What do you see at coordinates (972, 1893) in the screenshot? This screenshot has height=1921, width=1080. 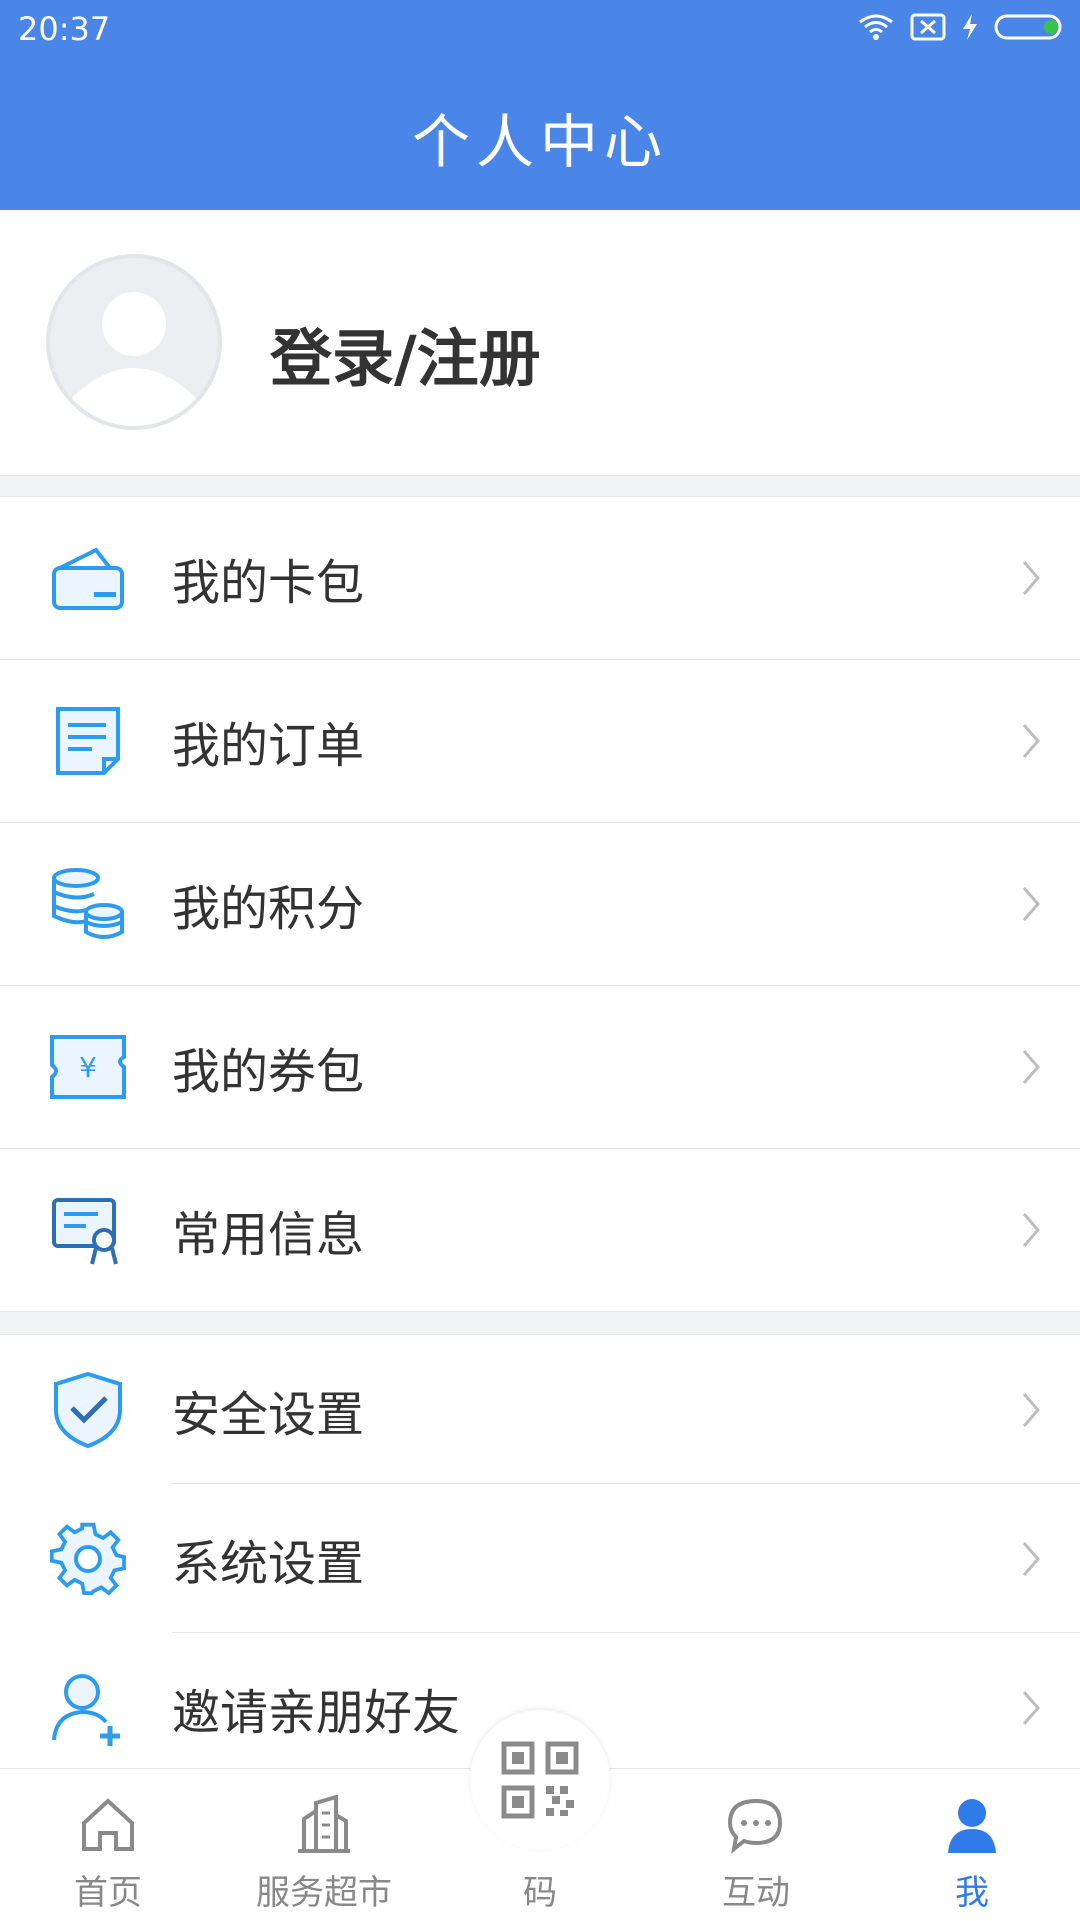 I see `tab-label: 我` at bounding box center [972, 1893].